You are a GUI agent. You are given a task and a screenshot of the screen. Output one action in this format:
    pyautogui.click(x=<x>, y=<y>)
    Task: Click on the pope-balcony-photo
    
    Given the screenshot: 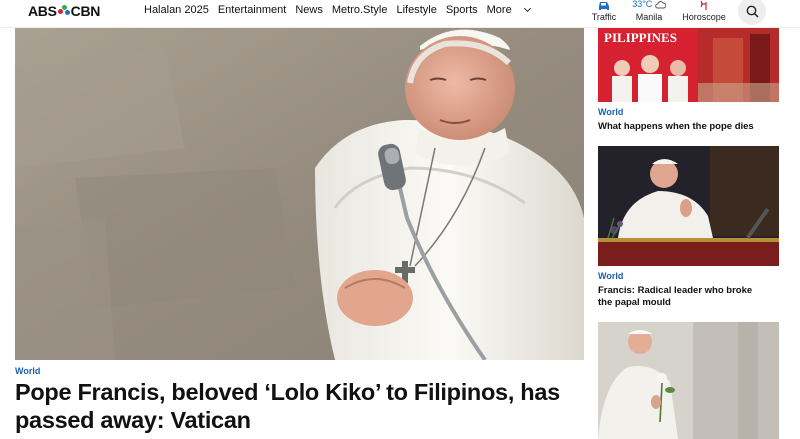 What is the action you would take?
    pyautogui.click(x=688, y=206)
    